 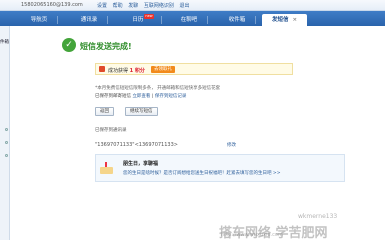 I want to click on tab-home: 导航页, so click(x=39, y=20).